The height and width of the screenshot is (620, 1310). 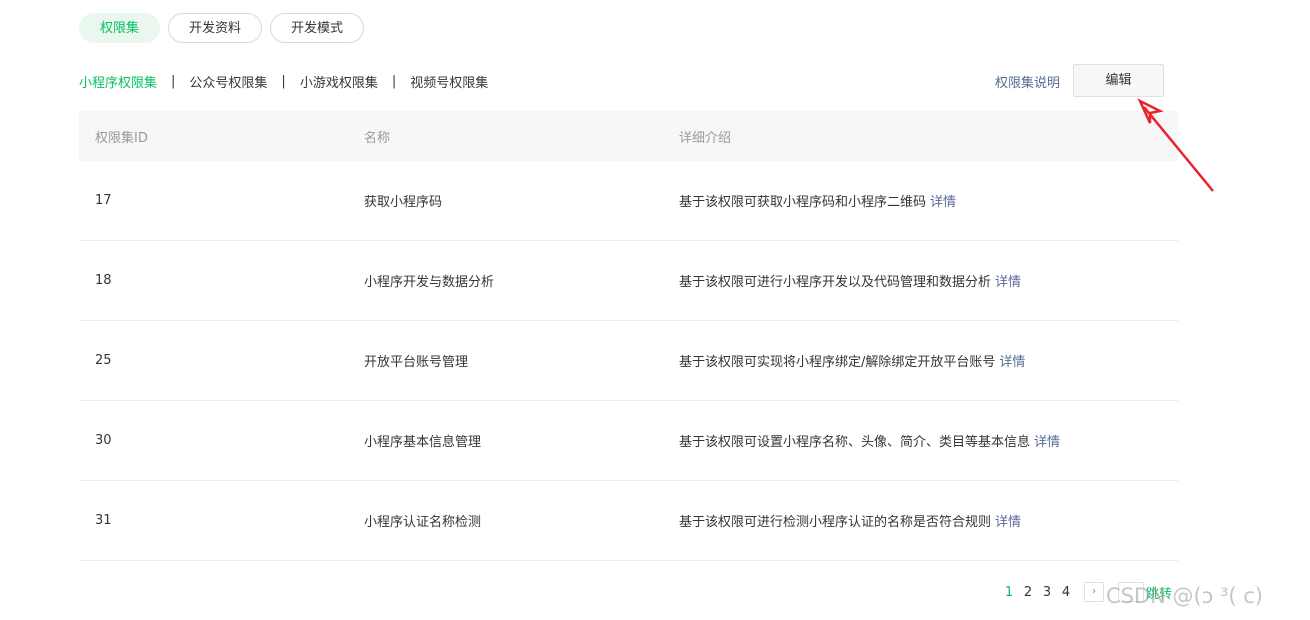 I want to click on row-id: 30, so click(x=103, y=440).